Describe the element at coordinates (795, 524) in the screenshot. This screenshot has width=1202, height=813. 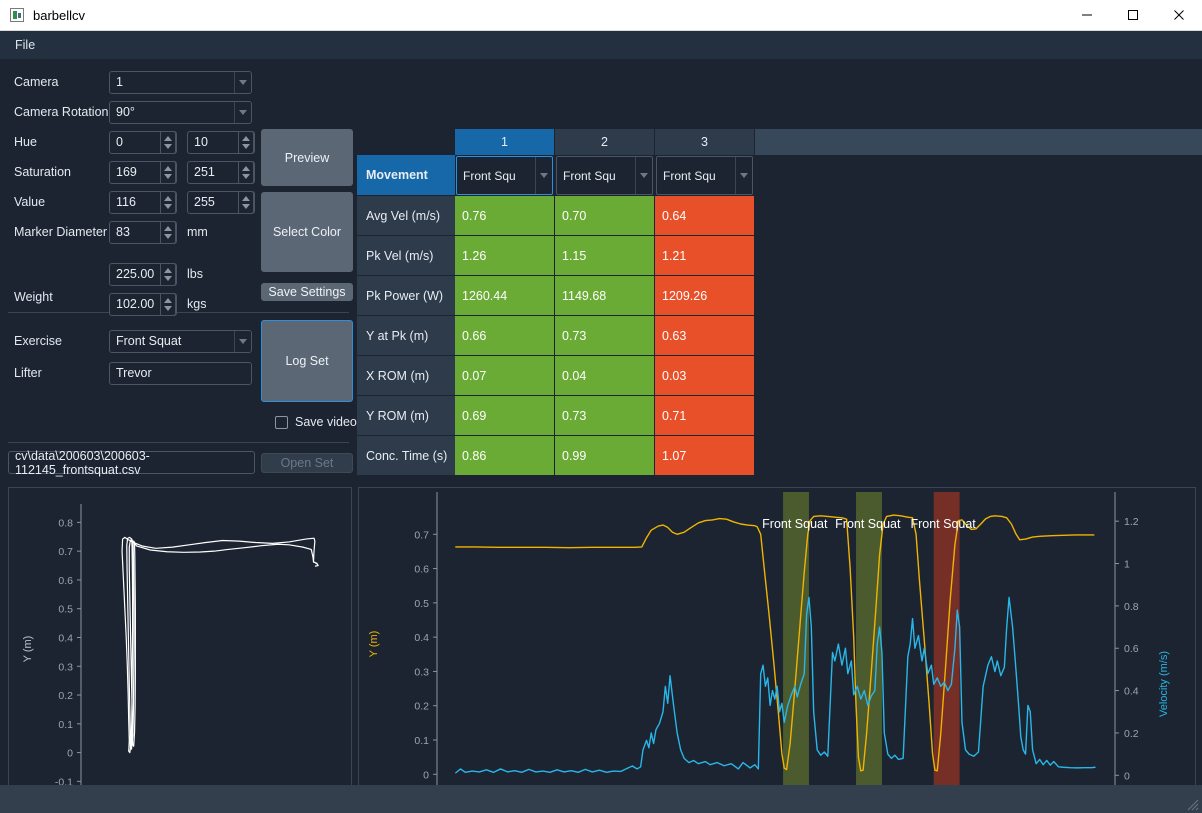
I see `rep-annotation-label: Front Squat` at that location.